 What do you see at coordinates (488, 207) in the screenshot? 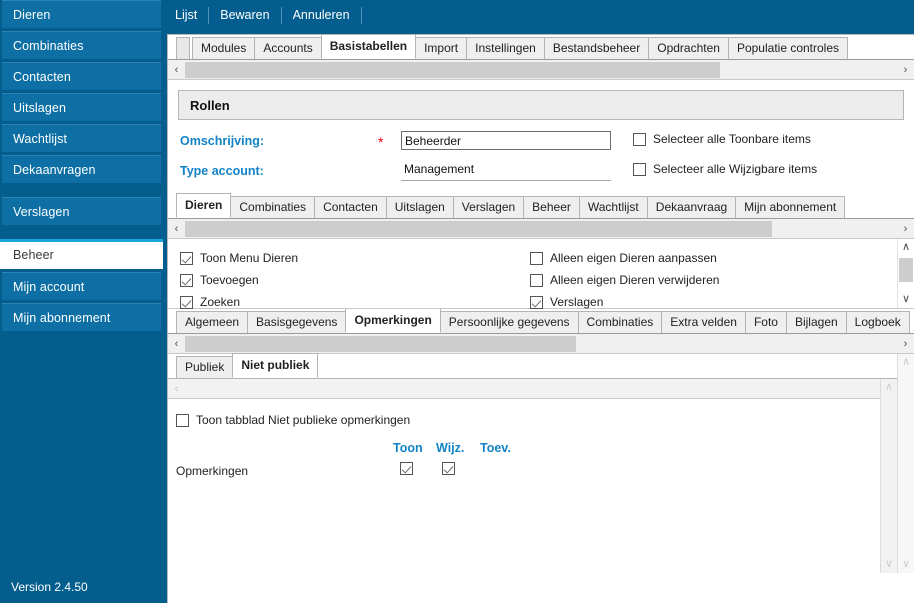
I see `tab-verslagen: Verslagen` at bounding box center [488, 207].